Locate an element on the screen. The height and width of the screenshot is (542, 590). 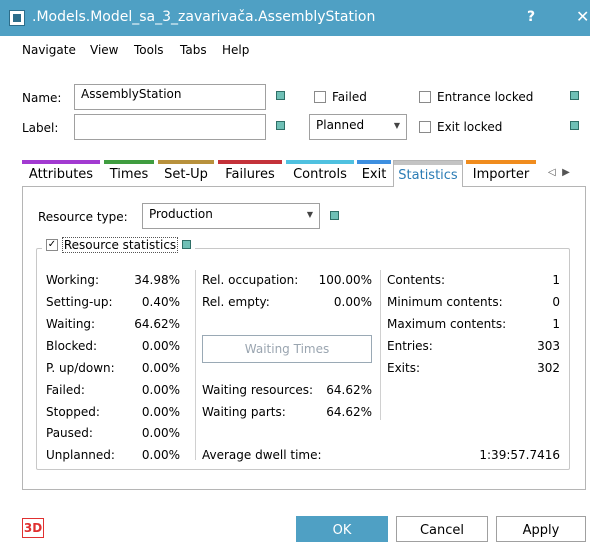
stat-waiting-value: 64.62% is located at coordinates (157, 324).